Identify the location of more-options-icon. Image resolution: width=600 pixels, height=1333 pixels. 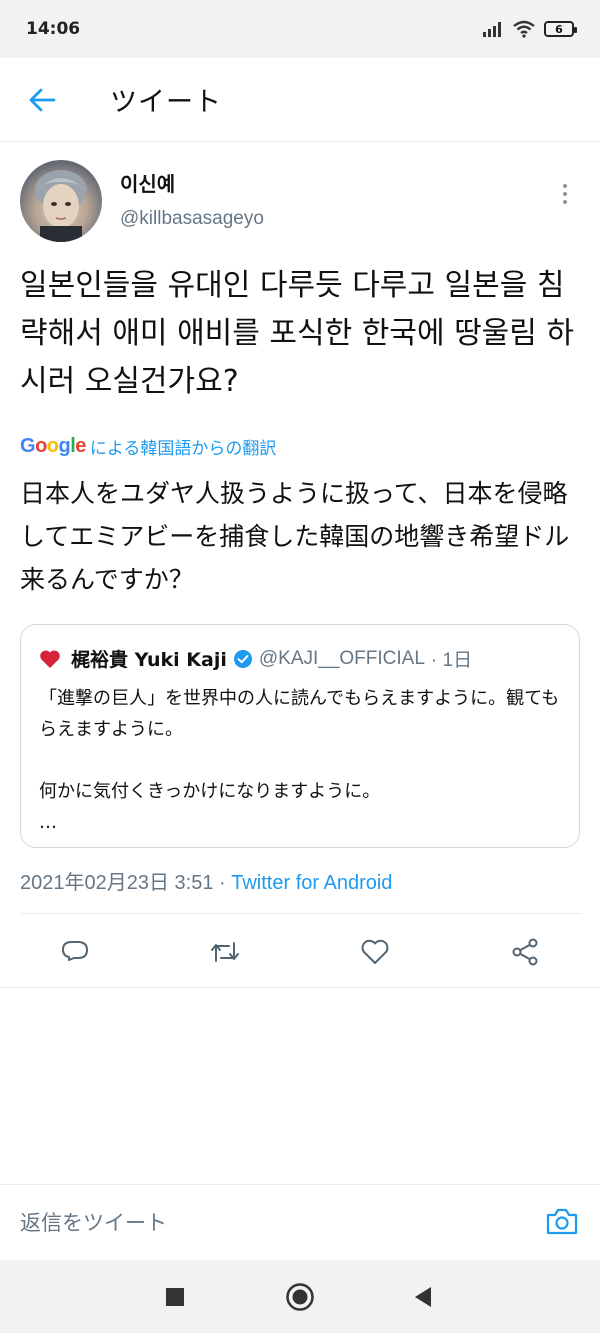
(565, 194).